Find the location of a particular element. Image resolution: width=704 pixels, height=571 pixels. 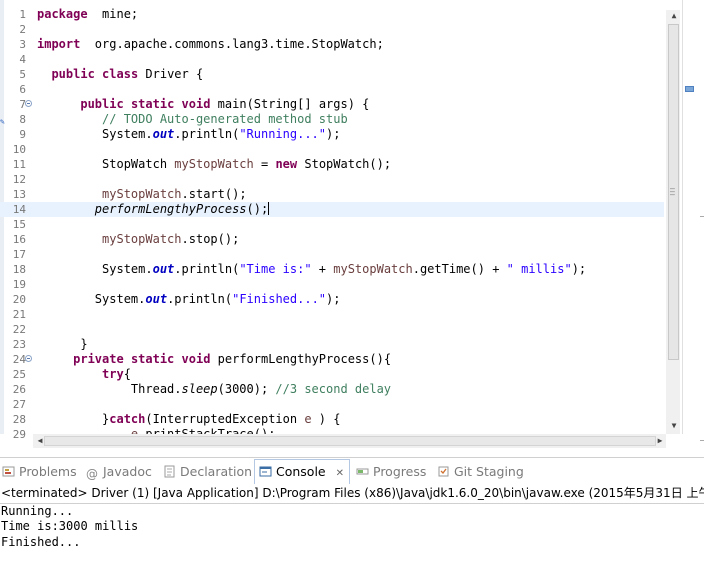

code-line: 17 is located at coordinates (332, 254).